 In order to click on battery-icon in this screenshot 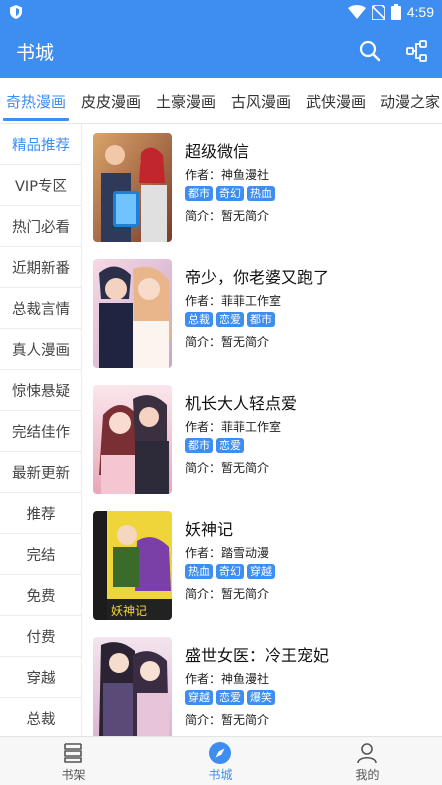, I will do `click(395, 12)`.